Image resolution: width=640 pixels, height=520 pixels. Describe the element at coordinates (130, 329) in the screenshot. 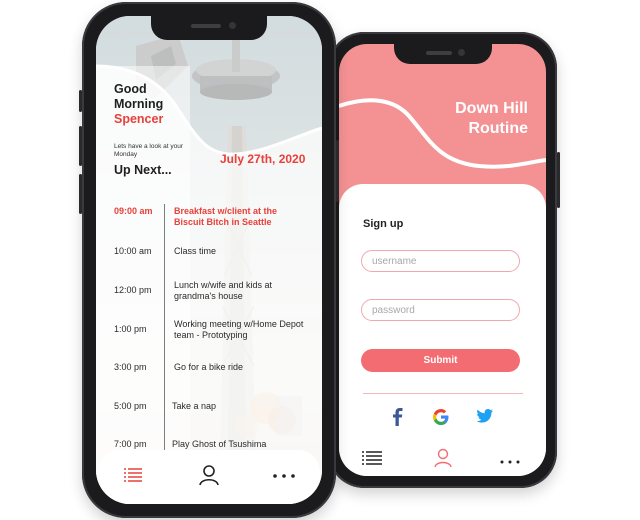

I see `event-time: 1:00 pm` at that location.